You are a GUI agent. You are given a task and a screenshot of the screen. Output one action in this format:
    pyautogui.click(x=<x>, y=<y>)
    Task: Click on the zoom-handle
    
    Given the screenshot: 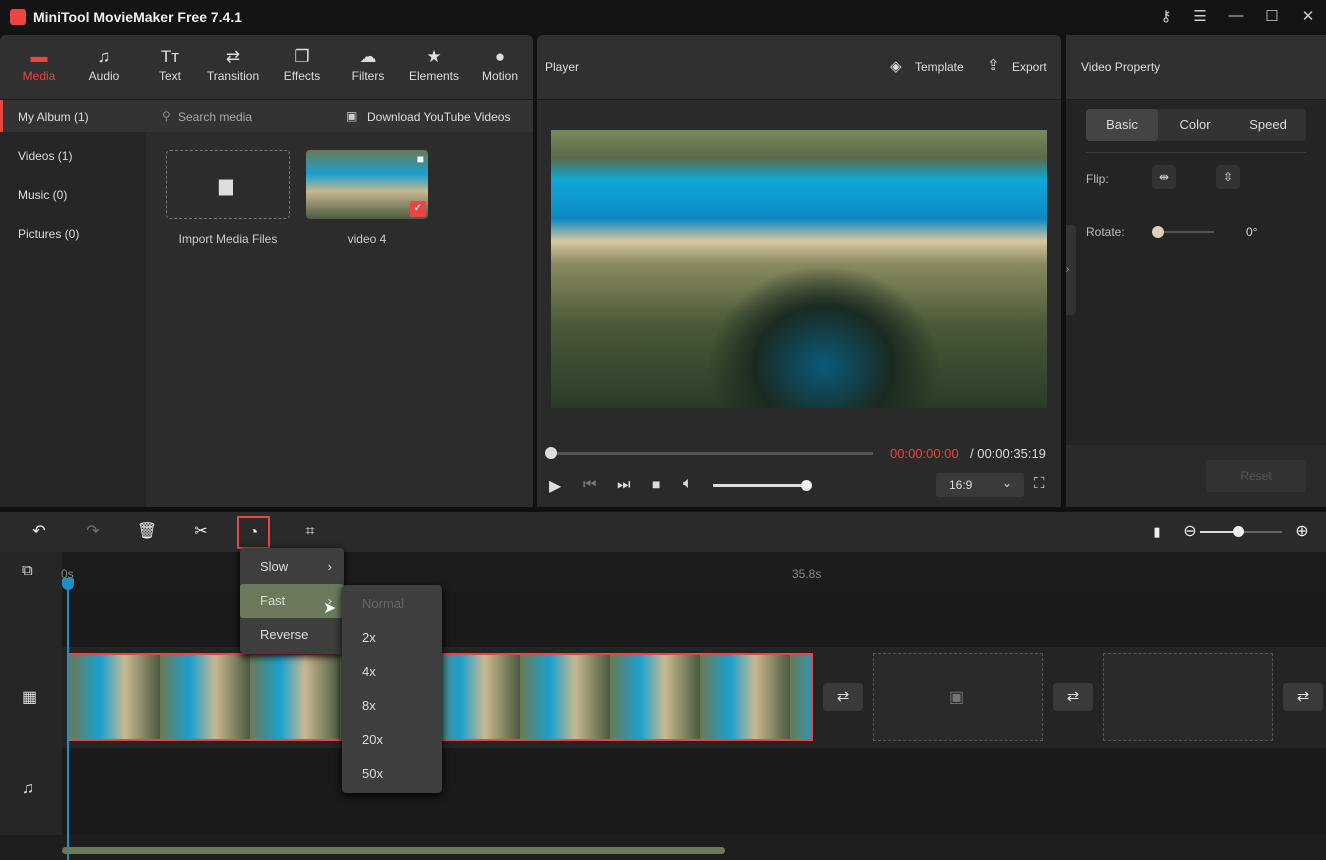 What is the action you would take?
    pyautogui.click(x=1238, y=531)
    